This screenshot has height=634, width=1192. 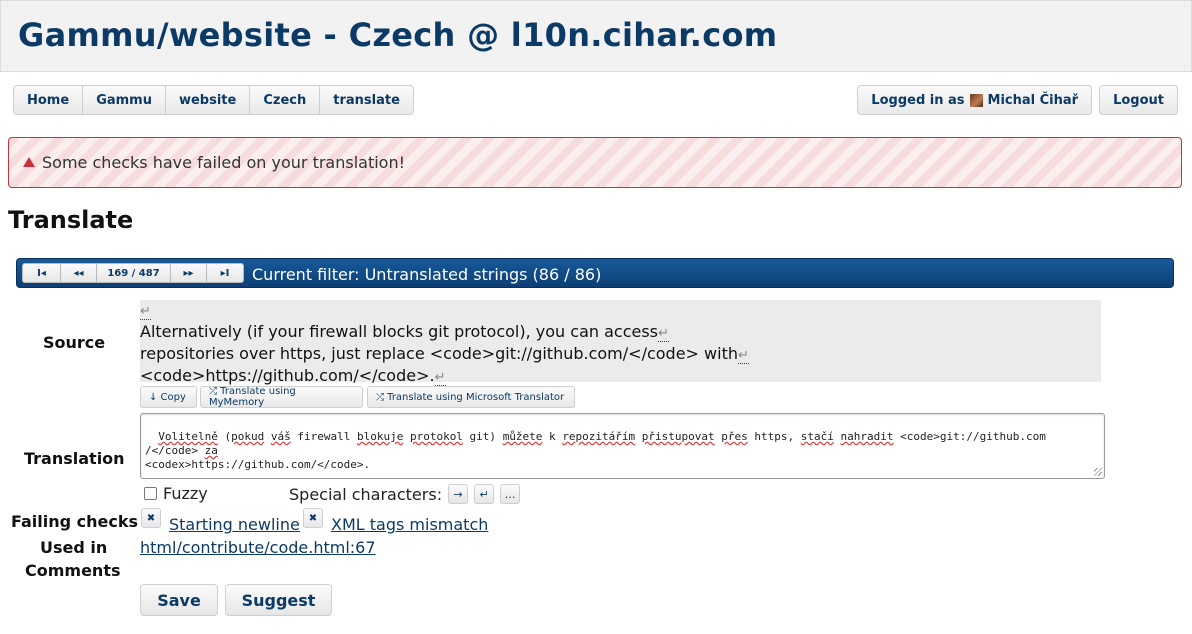 I want to click on save-button: Save, so click(x=179, y=600).